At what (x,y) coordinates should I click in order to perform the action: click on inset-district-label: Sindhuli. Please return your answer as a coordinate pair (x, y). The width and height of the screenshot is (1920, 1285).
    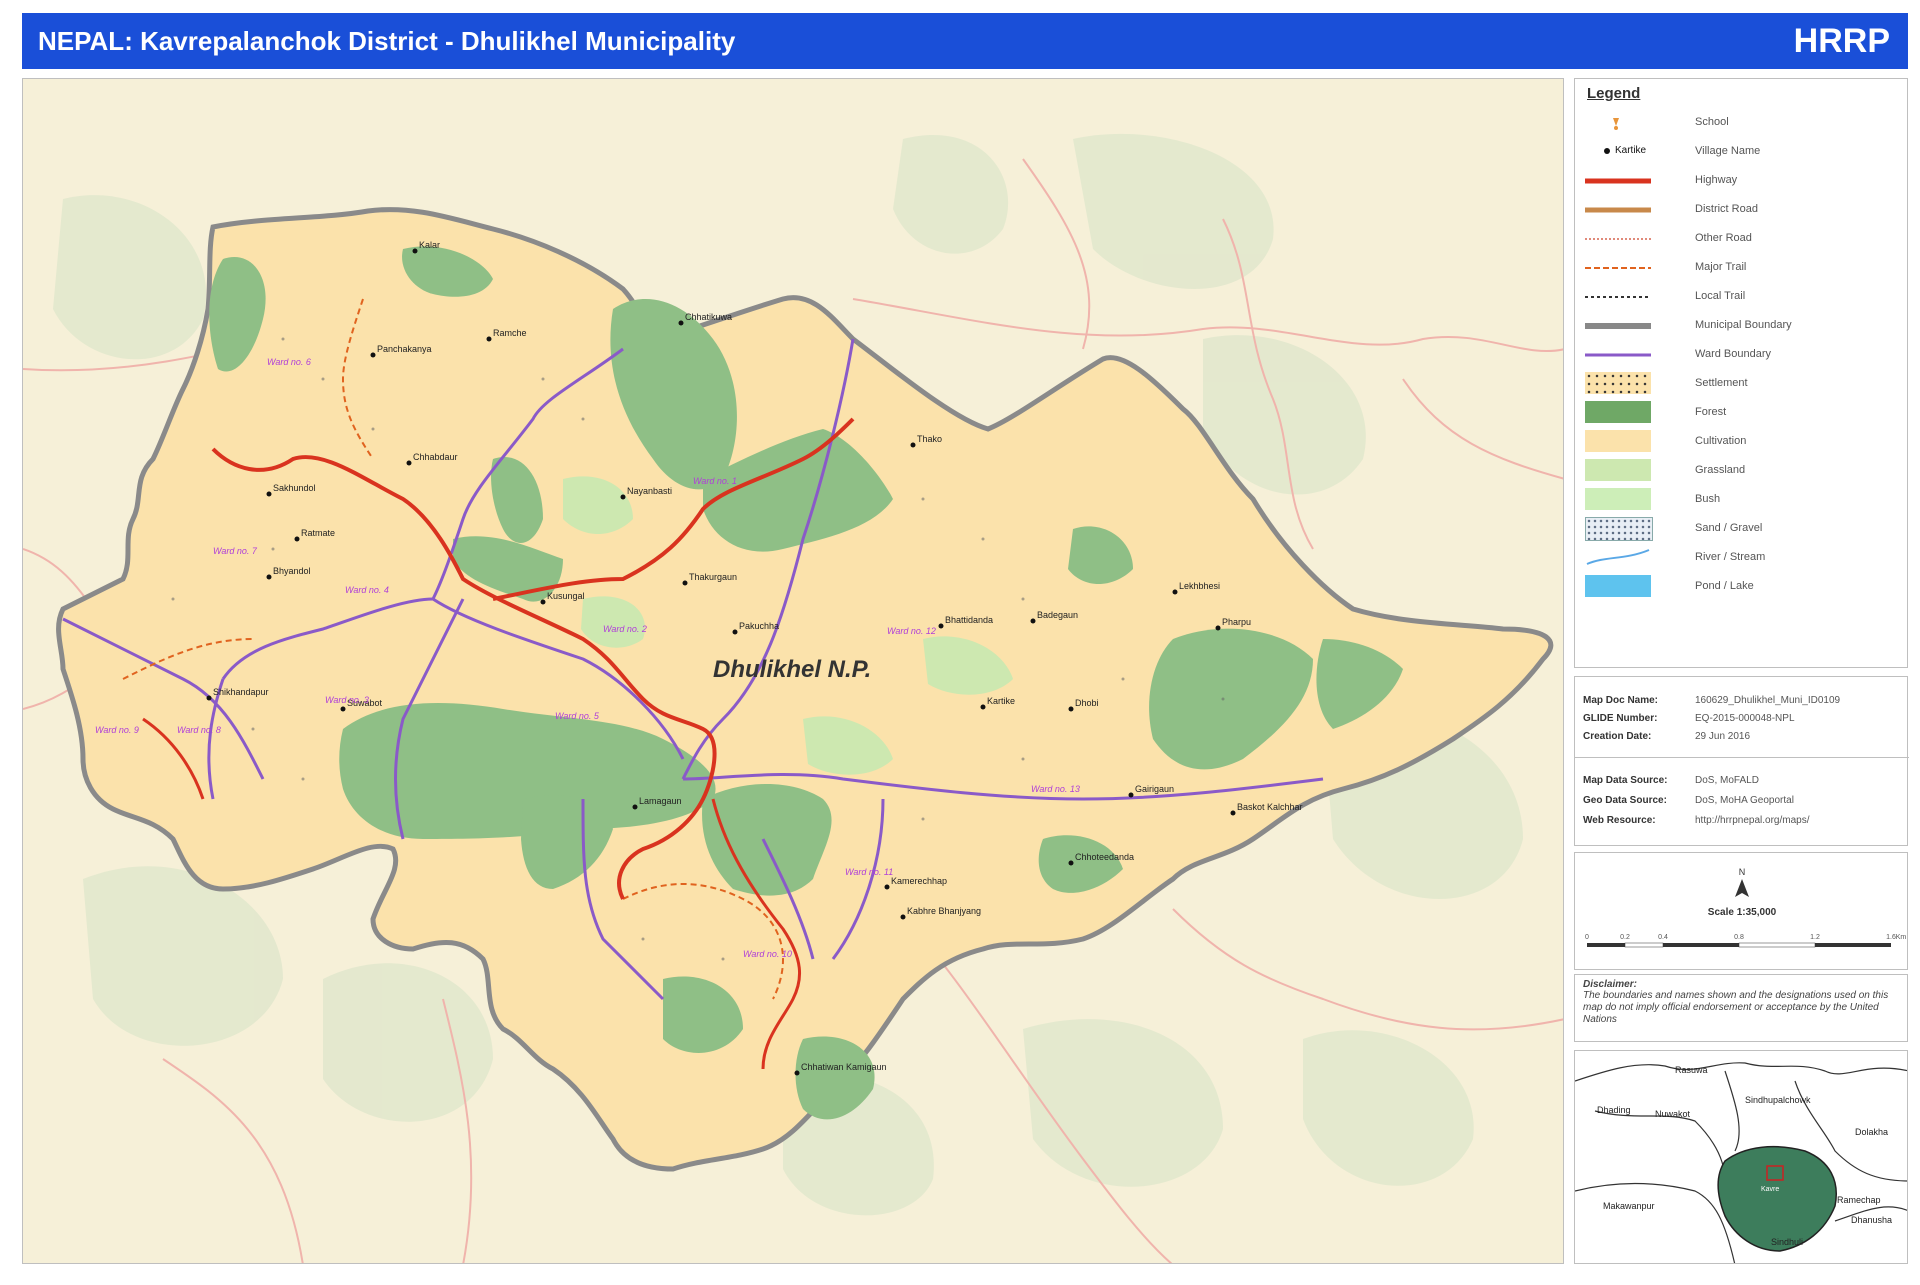
    Looking at the image, I should click on (1787, 1242).